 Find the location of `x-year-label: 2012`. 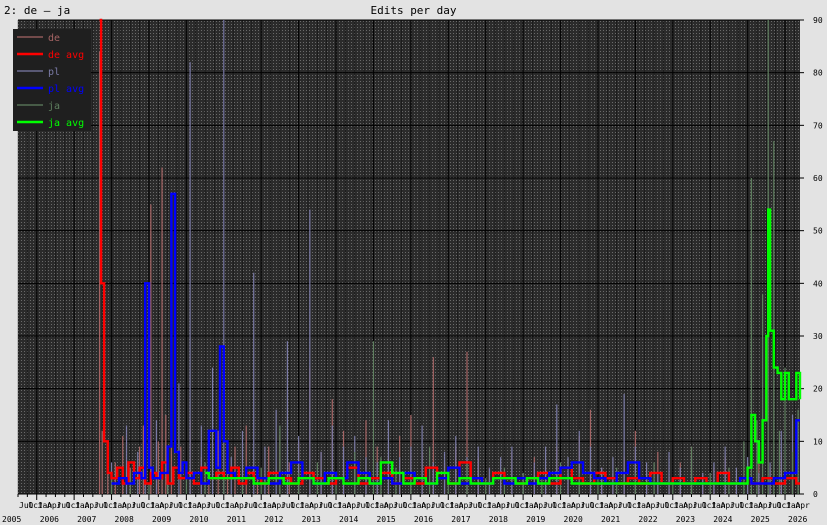

x-year-label: 2012 is located at coordinates (273, 519).